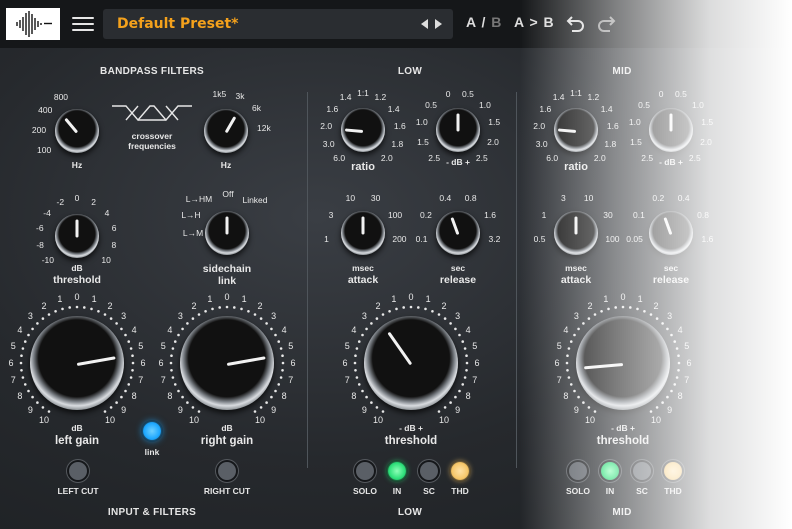 Image resolution: width=792 pixels, height=529 pixels. I want to click on low-gain-knob, so click(458, 130).